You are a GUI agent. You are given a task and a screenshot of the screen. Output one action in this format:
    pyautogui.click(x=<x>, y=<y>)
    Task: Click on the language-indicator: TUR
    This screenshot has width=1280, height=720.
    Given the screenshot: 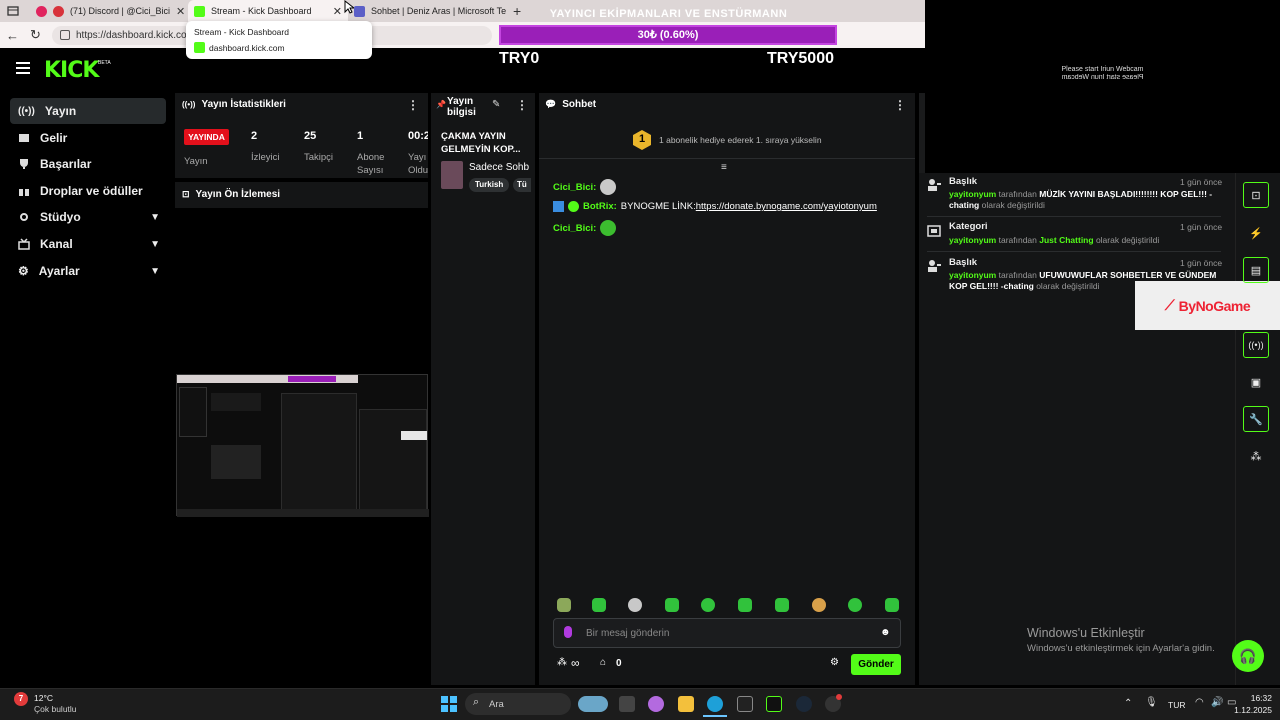 What is the action you would take?
    pyautogui.click(x=1176, y=705)
    